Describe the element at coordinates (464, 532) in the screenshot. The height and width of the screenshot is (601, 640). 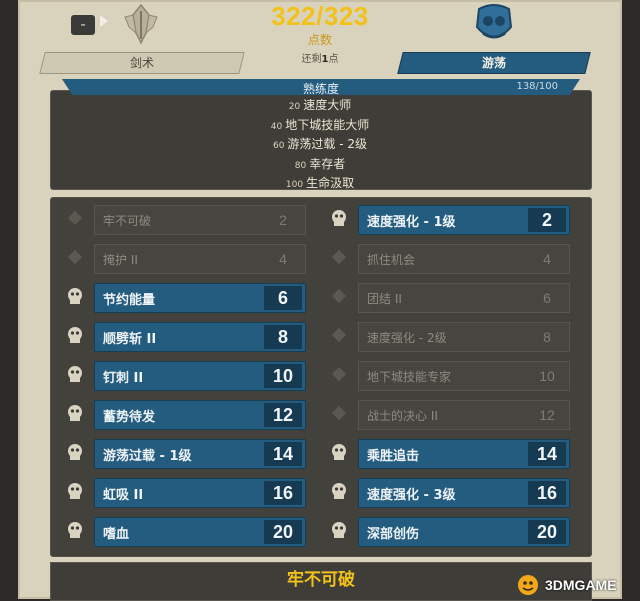
I see `skill-slot: 深部创伤 20` at that location.